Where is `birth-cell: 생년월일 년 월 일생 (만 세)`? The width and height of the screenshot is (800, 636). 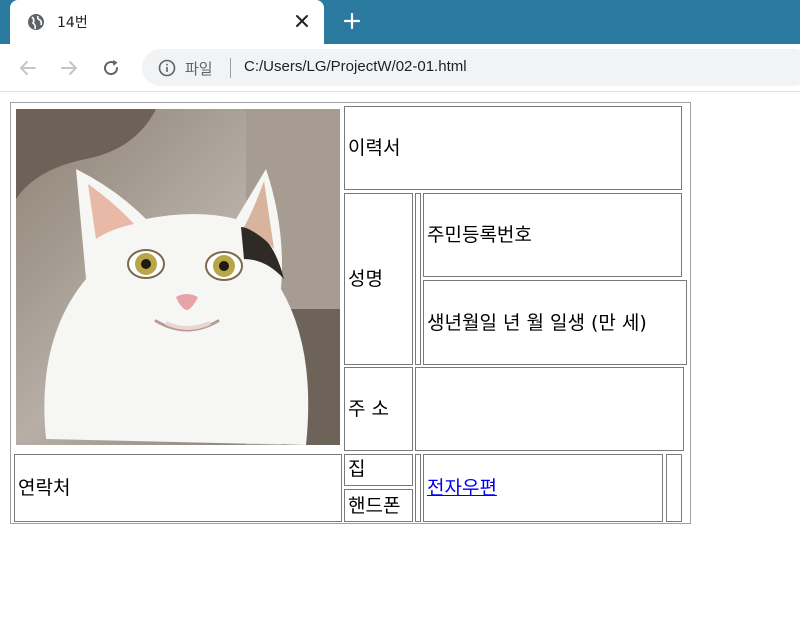 birth-cell: 생년월일 년 월 일생 (만 세) is located at coordinates (555, 322).